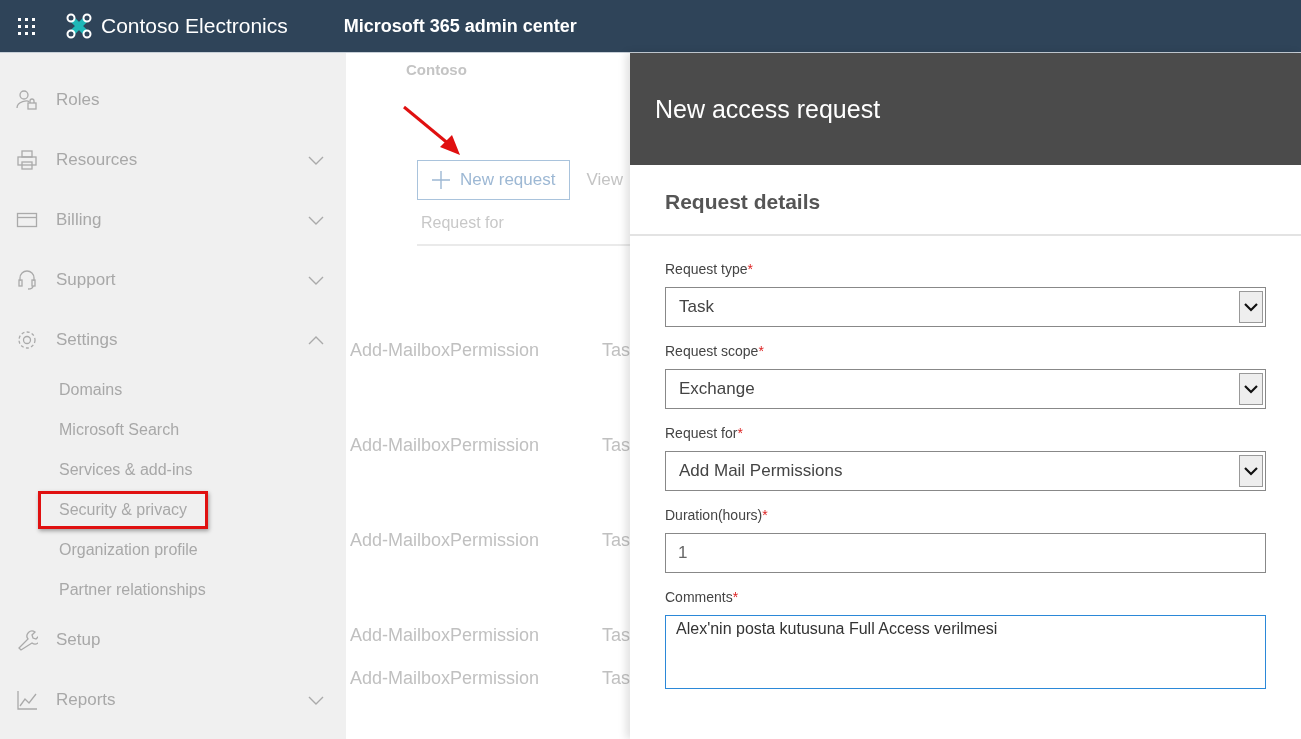  What do you see at coordinates (78, 100) in the screenshot?
I see `nav-label: Roles` at bounding box center [78, 100].